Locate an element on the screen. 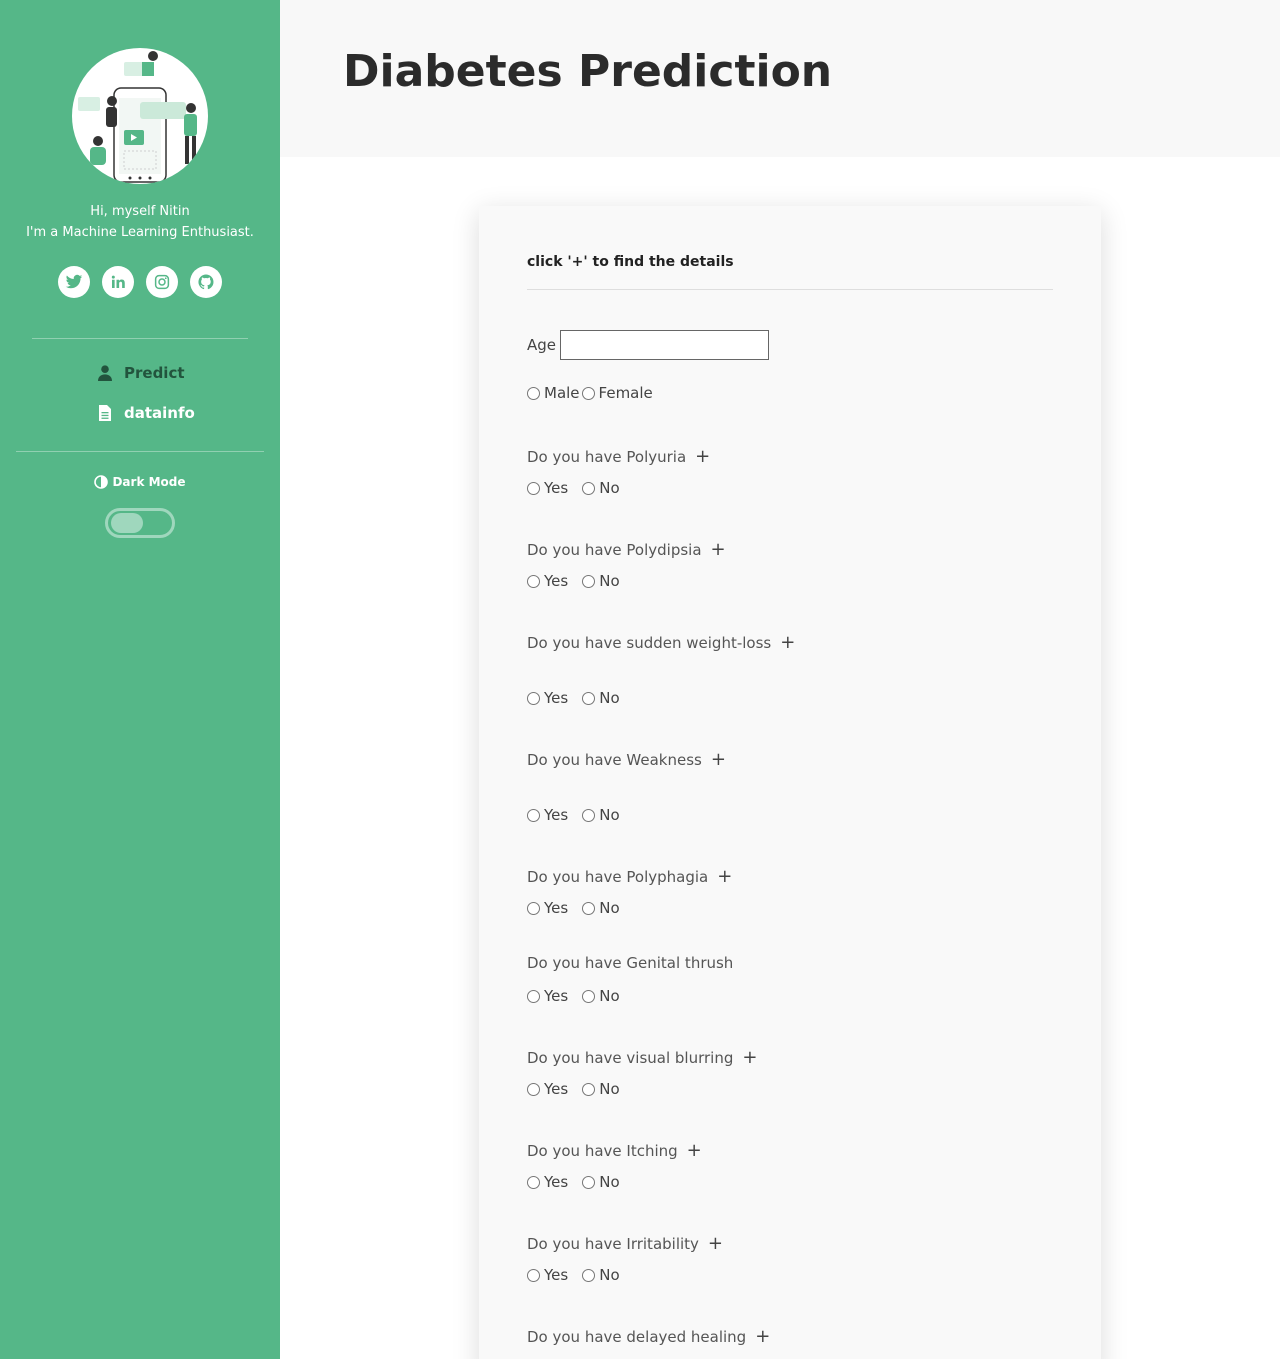 Image resolution: width=1280 pixels, height=1359 pixels. gender-radio-female is located at coordinates (588, 393).